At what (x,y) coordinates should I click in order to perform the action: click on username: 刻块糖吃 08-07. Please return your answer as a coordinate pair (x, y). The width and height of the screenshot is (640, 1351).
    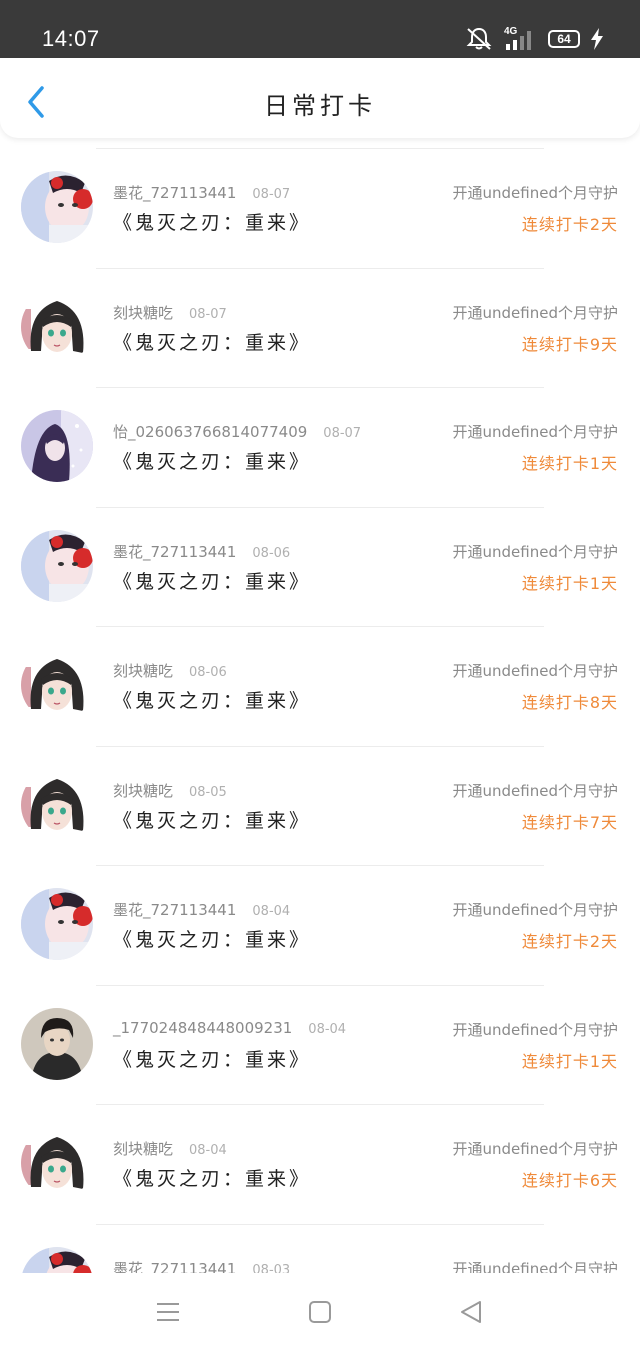
    Looking at the image, I should click on (170, 312).